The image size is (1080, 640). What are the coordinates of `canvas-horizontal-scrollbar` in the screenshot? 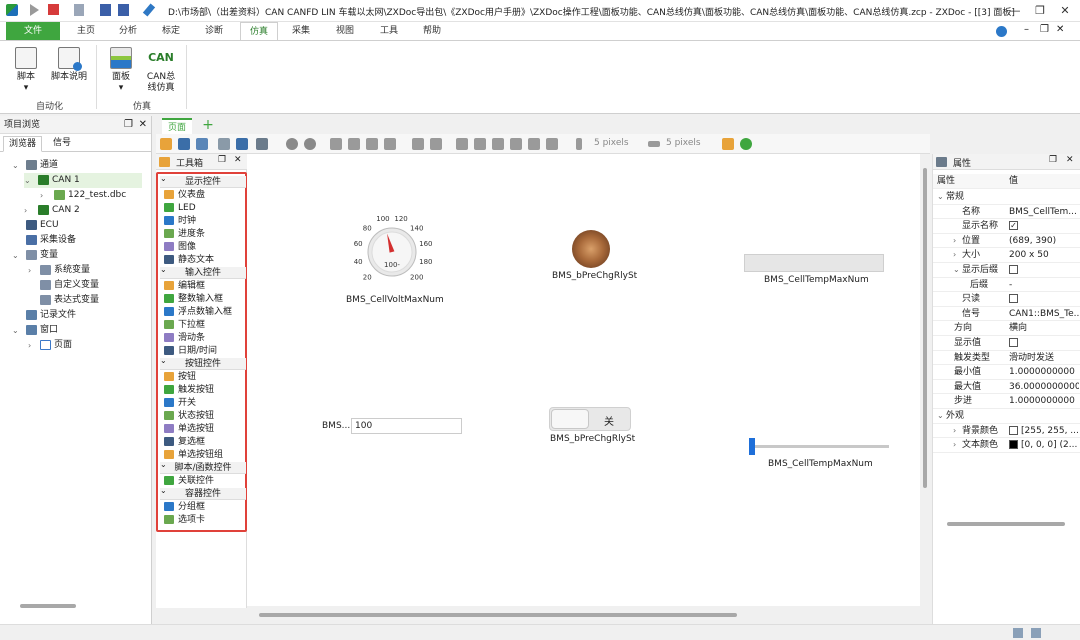 It's located at (583, 615).